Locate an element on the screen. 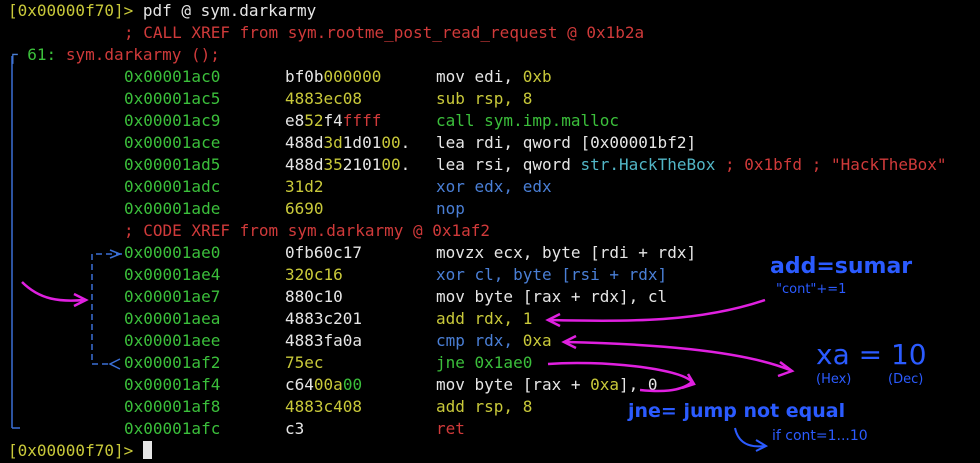 The width and height of the screenshot is (980, 463). annotation-if: if cont=1...10 is located at coordinates (820, 436).